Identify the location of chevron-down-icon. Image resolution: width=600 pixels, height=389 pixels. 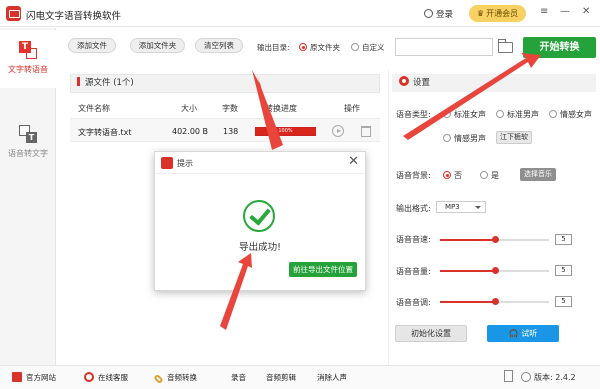
(478, 207).